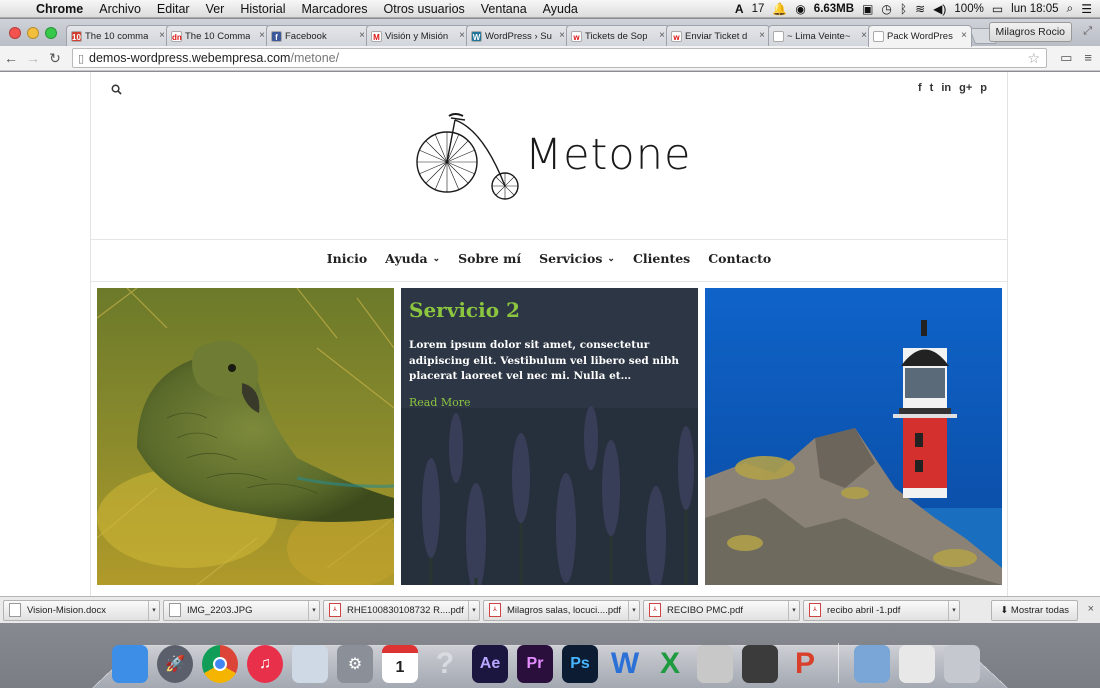  What do you see at coordinates (965, 88) in the screenshot?
I see `googleplus-icon: g+` at bounding box center [965, 88].